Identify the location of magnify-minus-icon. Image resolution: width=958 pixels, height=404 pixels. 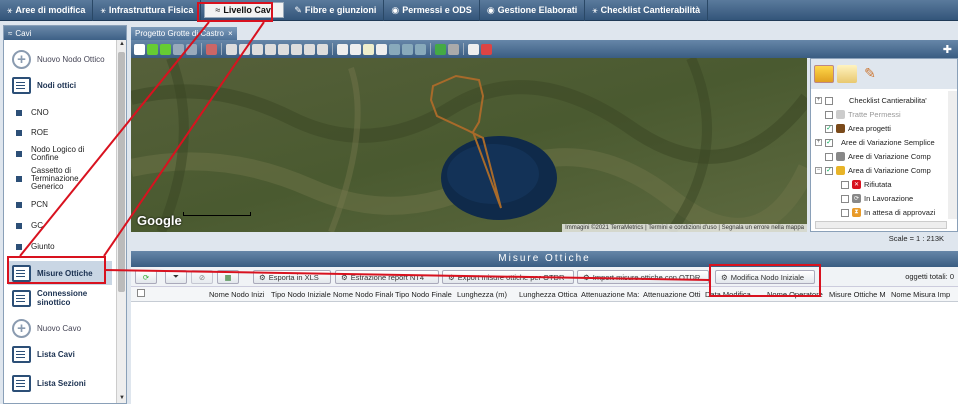
(283, 49).